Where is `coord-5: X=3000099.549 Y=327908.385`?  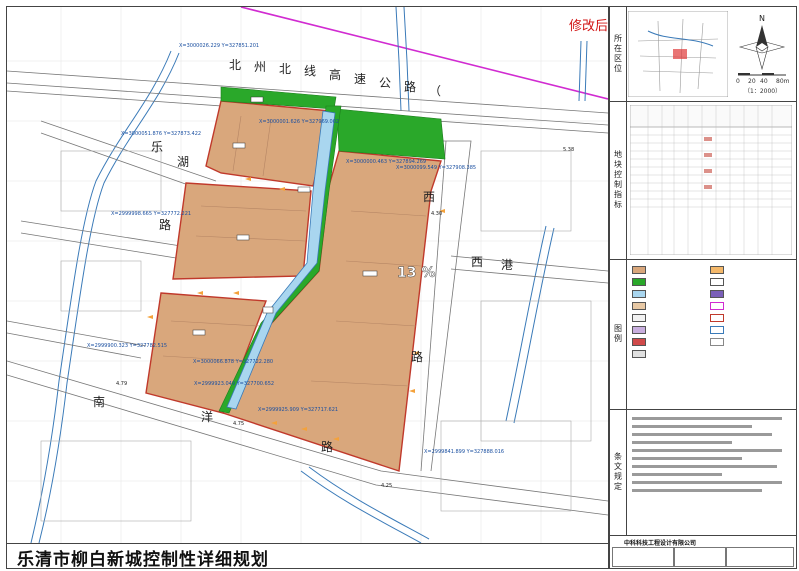
coord-5: X=3000099.549 Y=327908.385 is located at coordinates (436, 168).